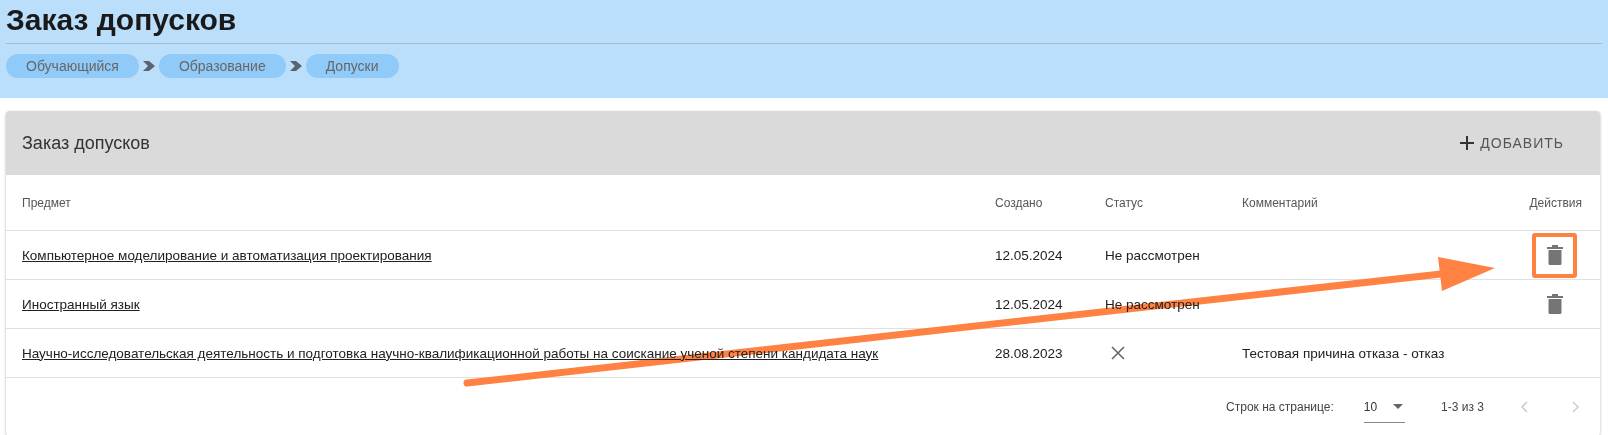 Image resolution: width=1608 pixels, height=435 pixels. What do you see at coordinates (86, 143) in the screenshot?
I see `card-title: Заказ допусков` at bounding box center [86, 143].